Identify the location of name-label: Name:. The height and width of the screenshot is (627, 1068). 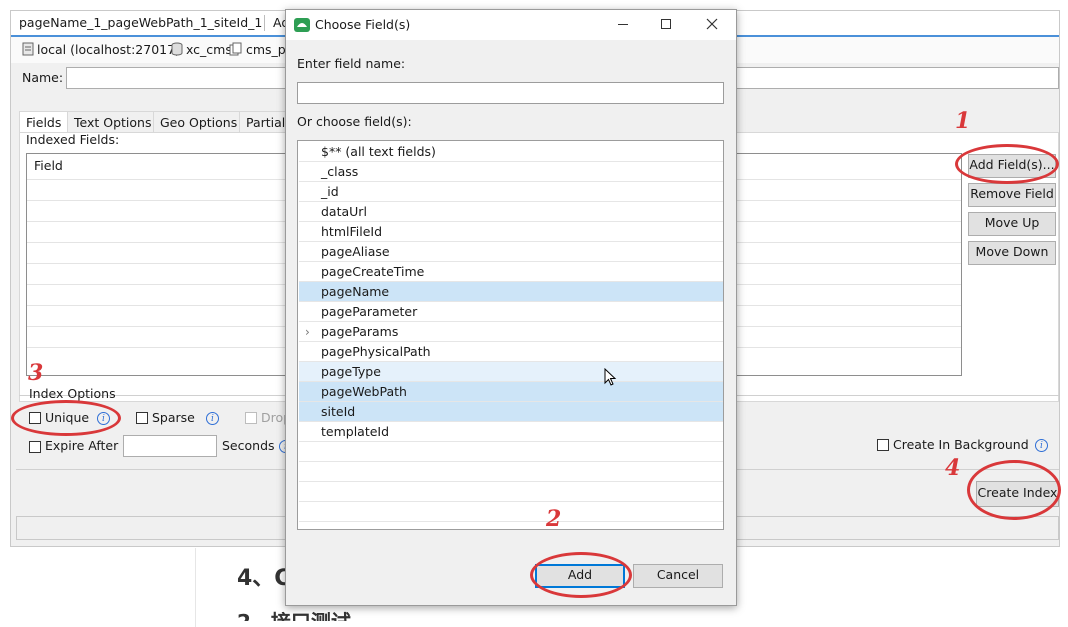
(43, 77).